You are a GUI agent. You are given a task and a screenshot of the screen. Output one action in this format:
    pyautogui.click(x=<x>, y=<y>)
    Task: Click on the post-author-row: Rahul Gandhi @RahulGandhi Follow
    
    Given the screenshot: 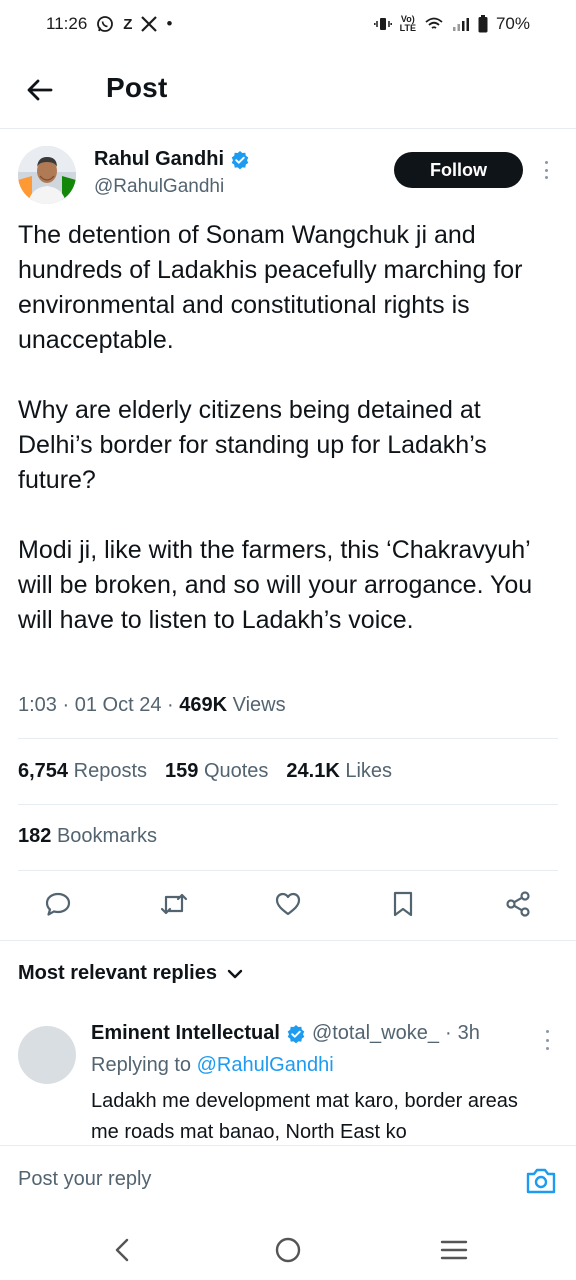 What is the action you would take?
    pyautogui.click(x=288, y=178)
    